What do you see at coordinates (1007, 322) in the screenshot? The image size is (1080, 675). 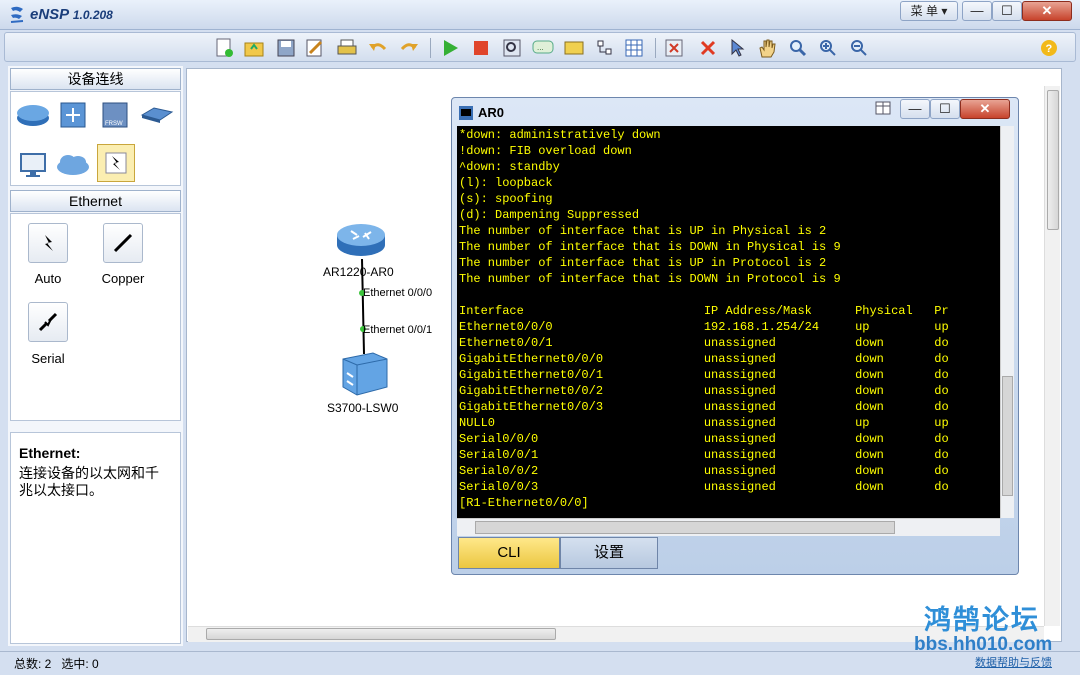 I see `terminal-vertical-scrollbar` at bounding box center [1007, 322].